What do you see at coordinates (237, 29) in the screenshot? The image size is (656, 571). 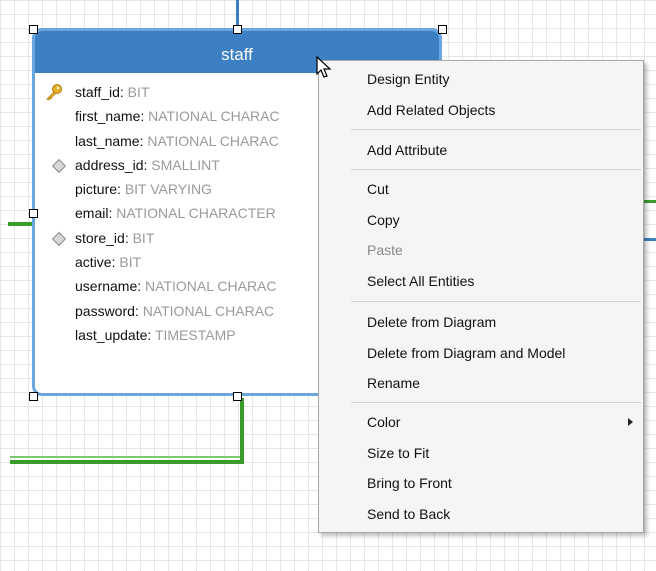 I see `resize-handle-top` at bounding box center [237, 29].